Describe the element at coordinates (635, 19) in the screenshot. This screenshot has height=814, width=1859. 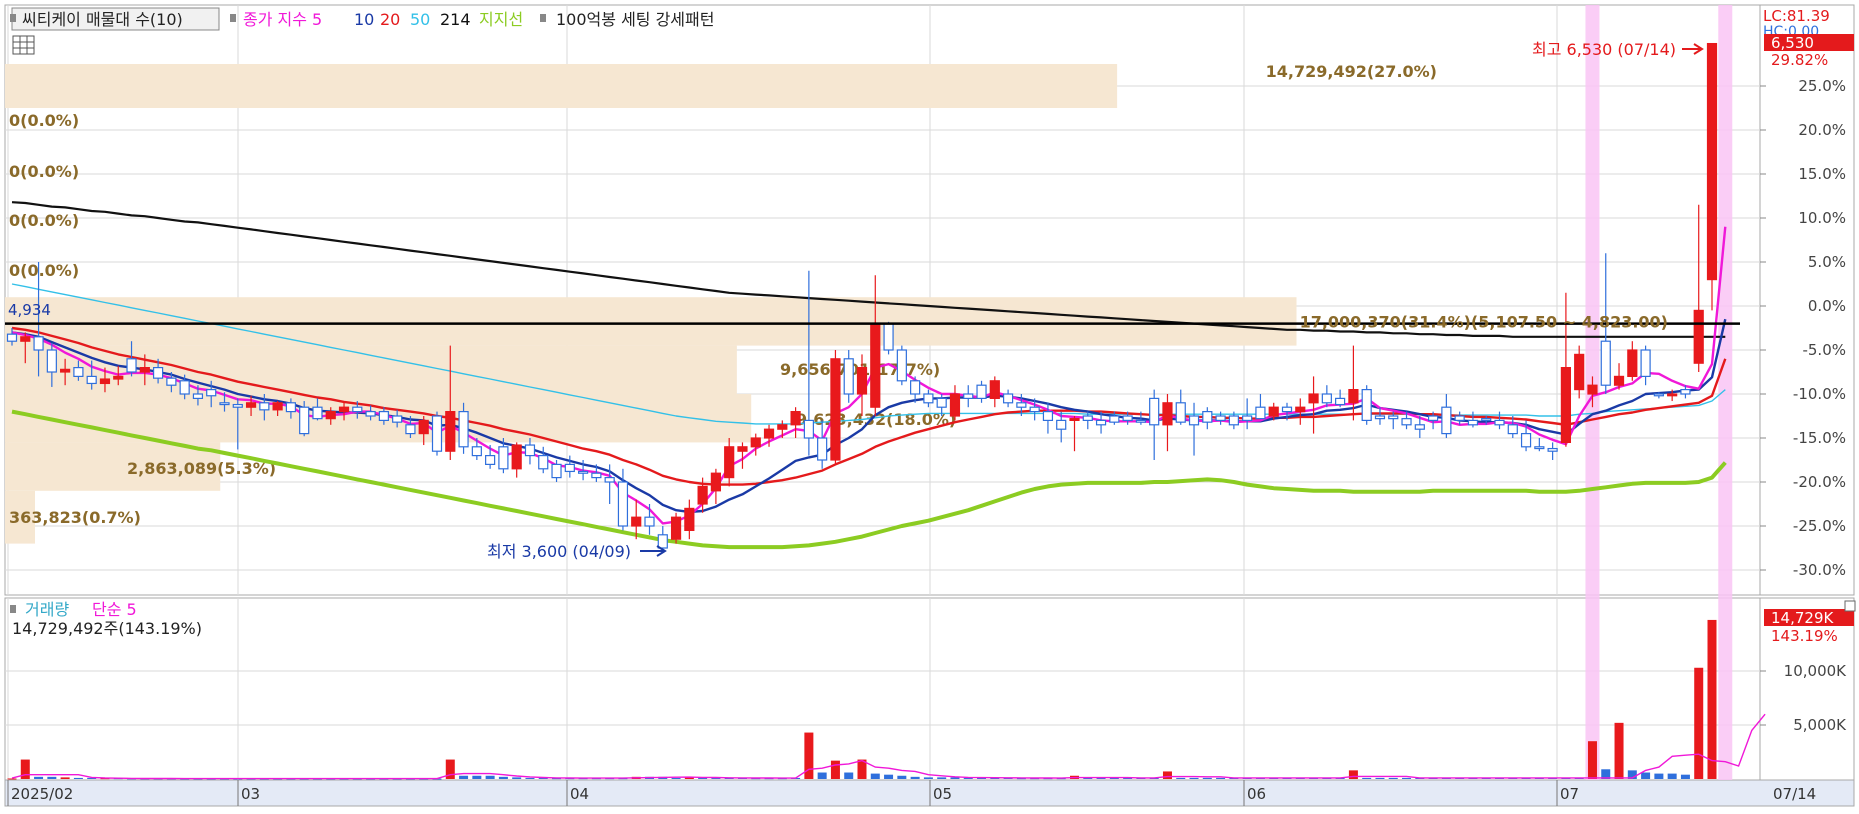
I see `legend-pattern: 100억봉 세팅 강세패턴` at that location.